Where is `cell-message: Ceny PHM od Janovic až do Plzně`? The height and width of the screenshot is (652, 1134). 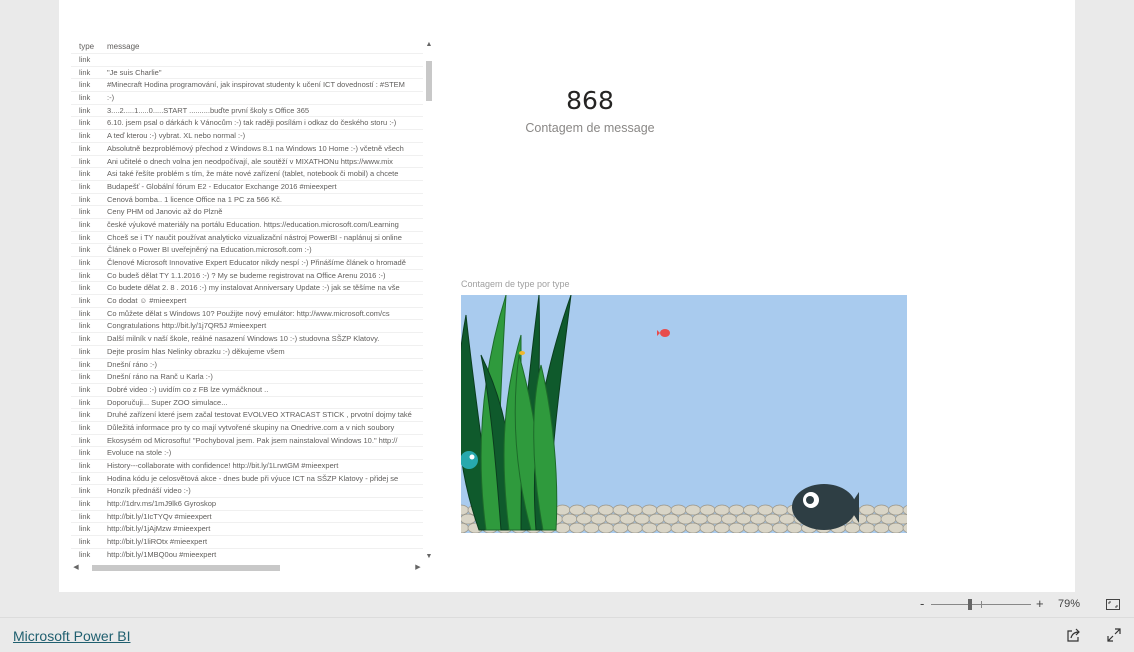
cell-message: Ceny PHM od Janovic až do Plzně is located at coordinates (165, 212).